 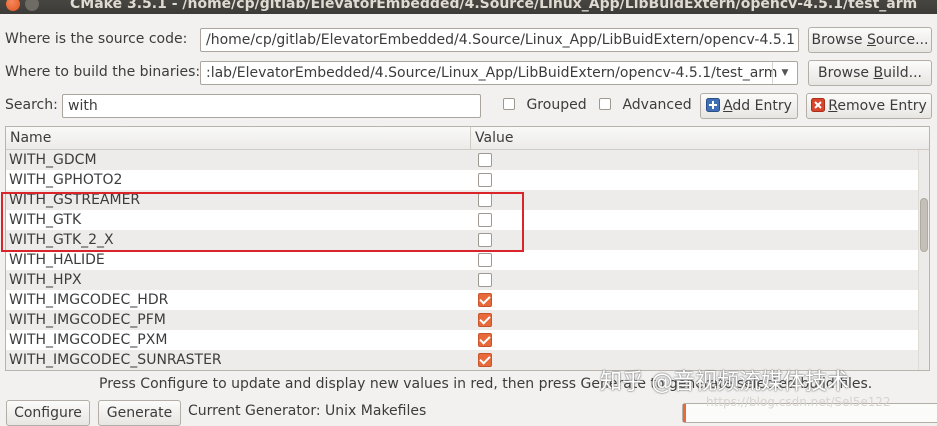 What do you see at coordinates (462, 300) in the screenshot?
I see `table-row: WITH_IMGCODEC_HDR` at bounding box center [462, 300].